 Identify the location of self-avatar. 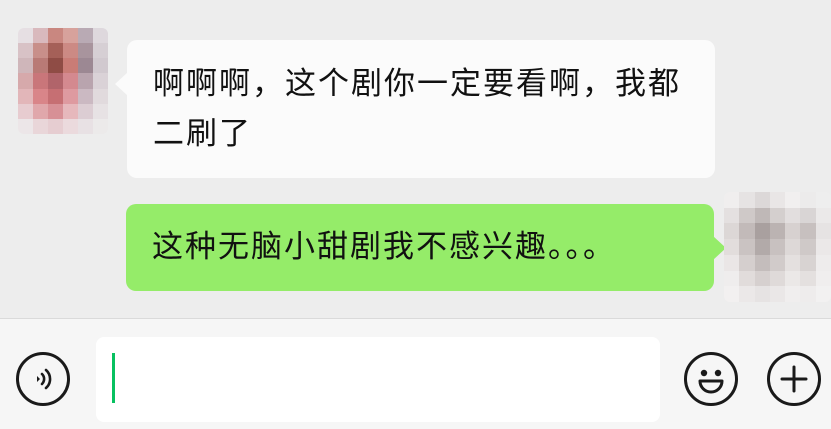
(777, 247).